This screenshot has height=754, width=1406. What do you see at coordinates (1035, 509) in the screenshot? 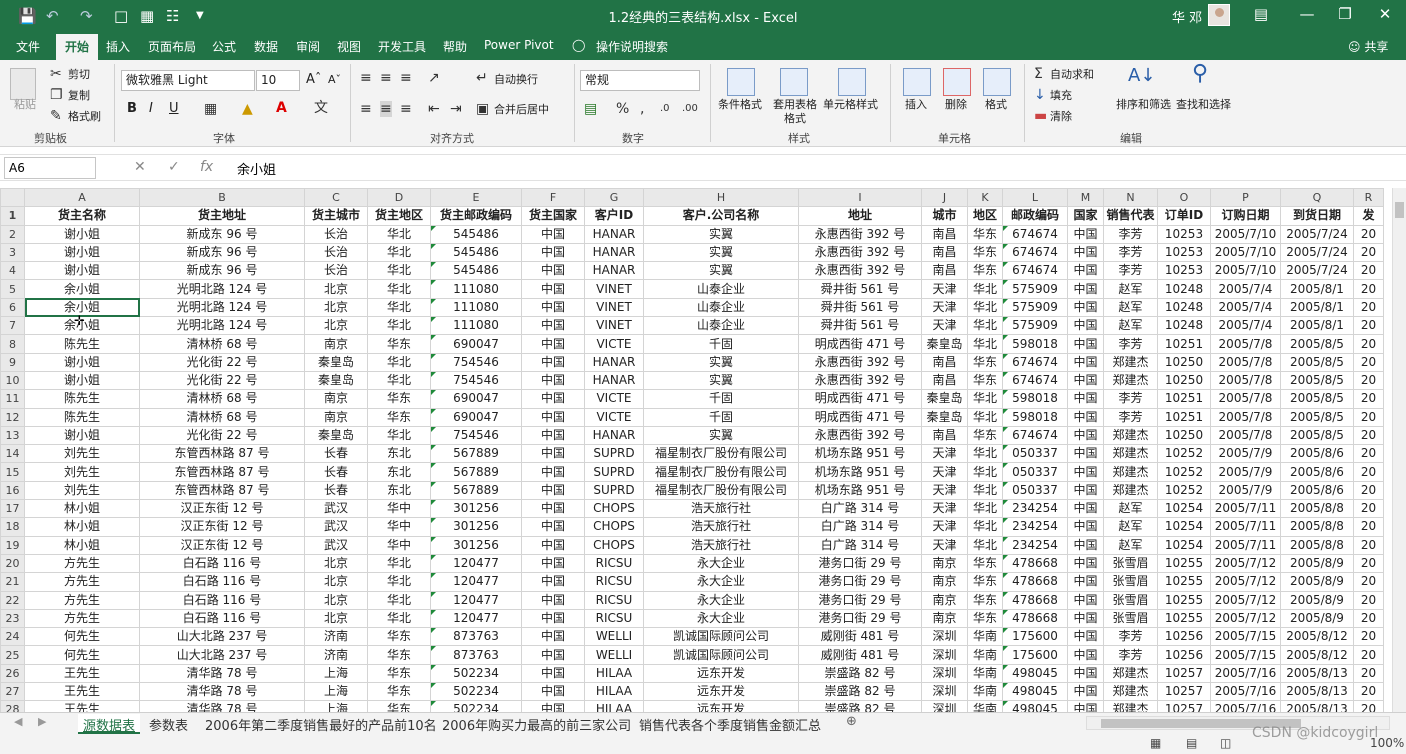
I see `cell: 234254` at bounding box center [1035, 509].